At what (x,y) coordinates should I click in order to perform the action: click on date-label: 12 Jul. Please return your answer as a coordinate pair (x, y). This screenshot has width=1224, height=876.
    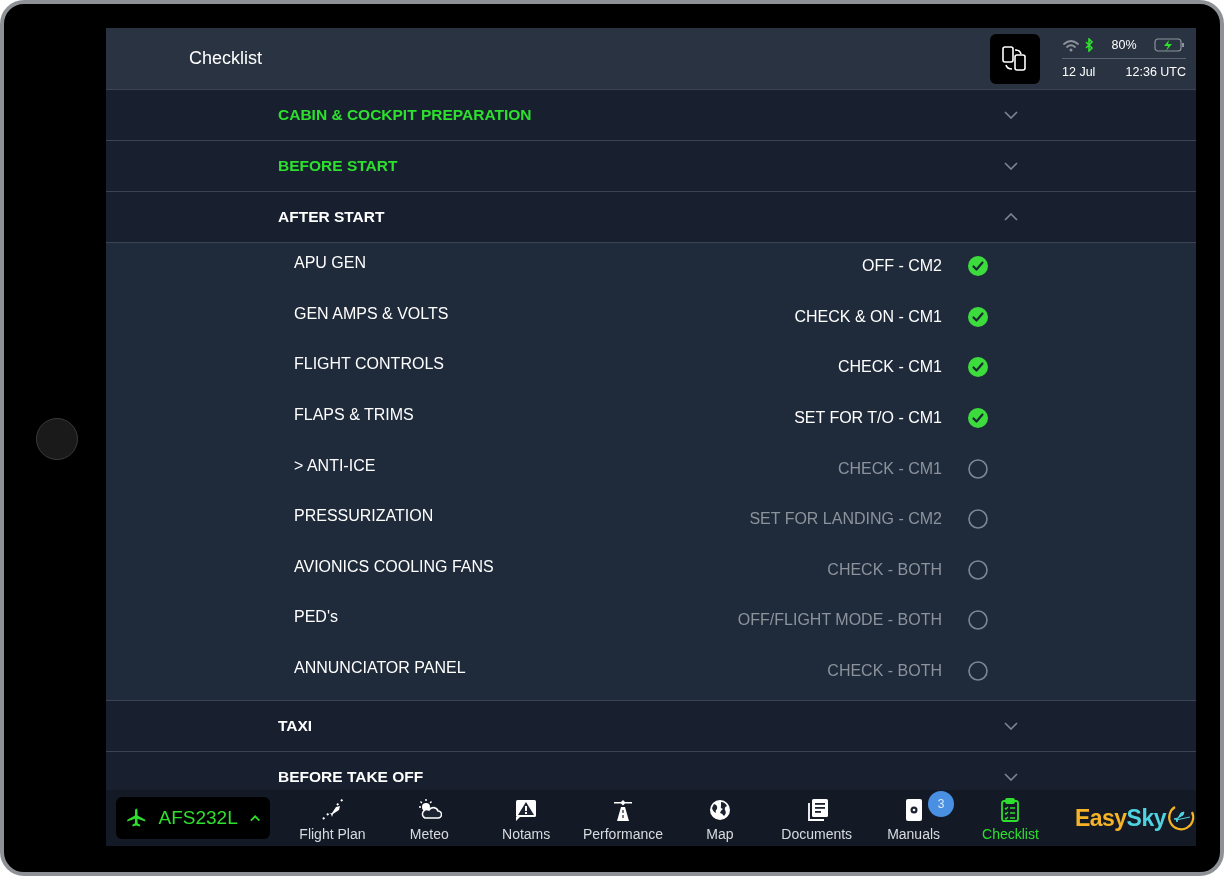
    Looking at the image, I should click on (1079, 72).